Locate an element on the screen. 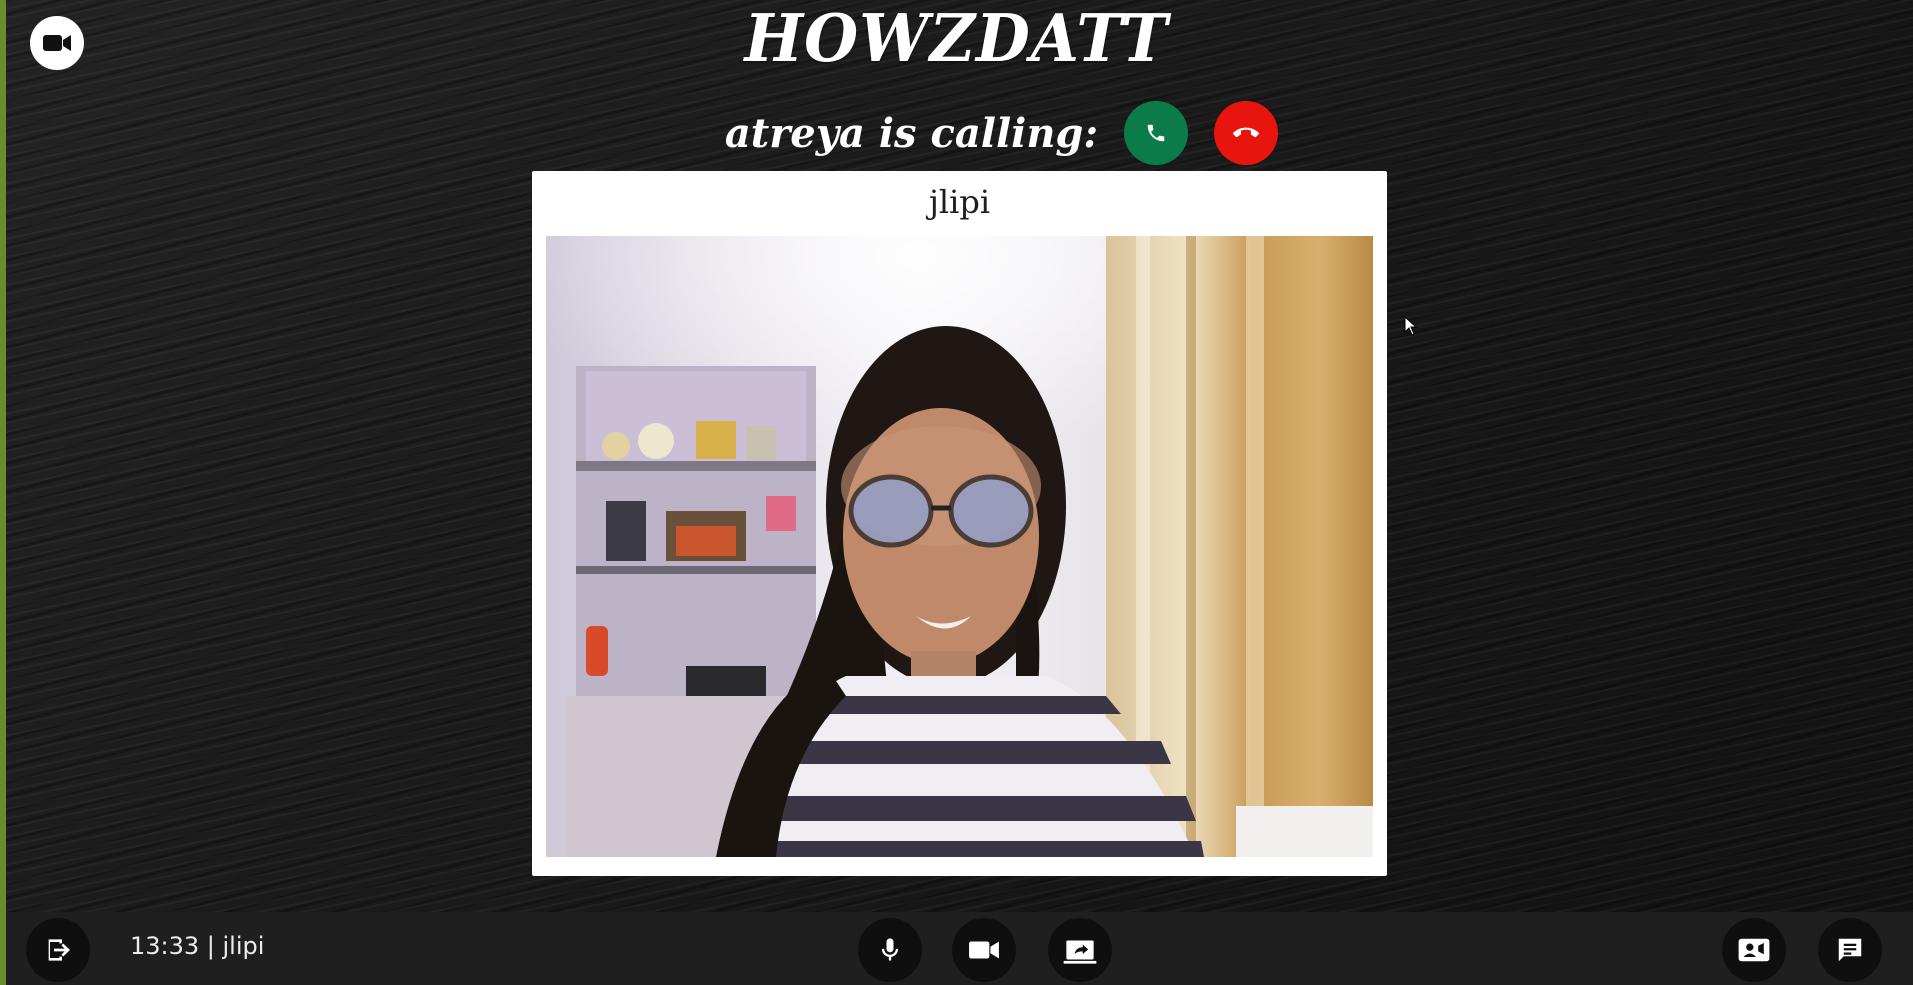 The height and width of the screenshot is (985, 1913). mute-mic-button is located at coordinates (890, 950).